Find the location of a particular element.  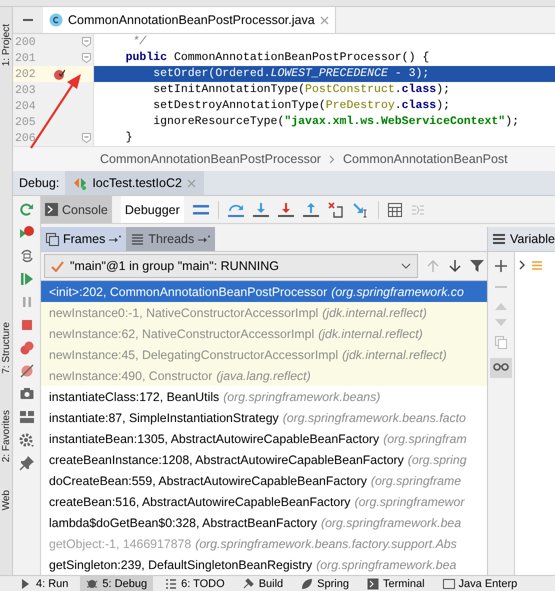

code-line: setDestroyAnnotationType(PreDestroy.class); is located at coordinates (301, 106).